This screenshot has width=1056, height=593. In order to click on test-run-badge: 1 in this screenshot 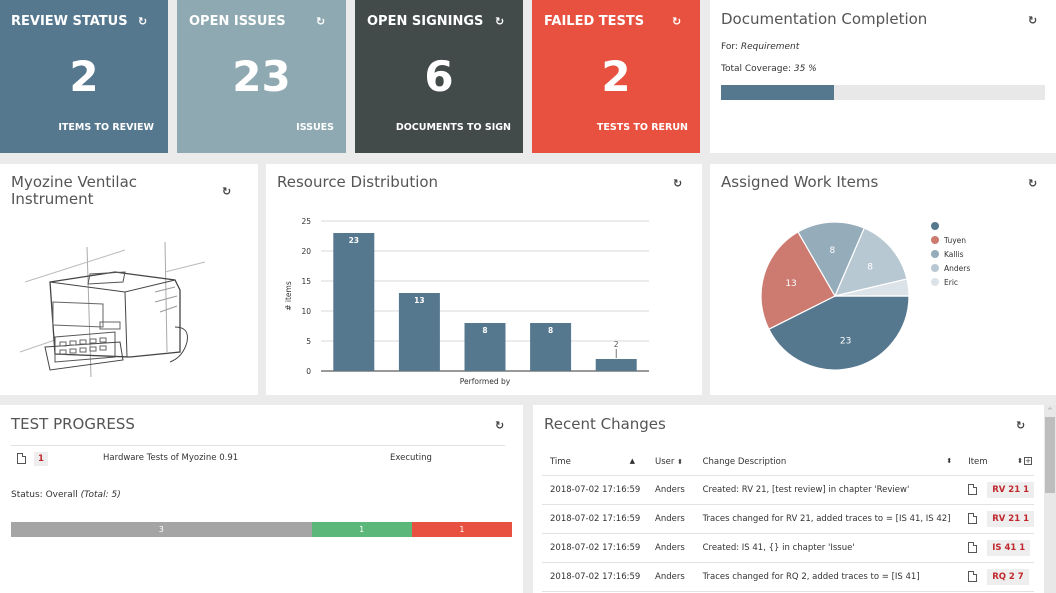, I will do `click(41, 459)`.